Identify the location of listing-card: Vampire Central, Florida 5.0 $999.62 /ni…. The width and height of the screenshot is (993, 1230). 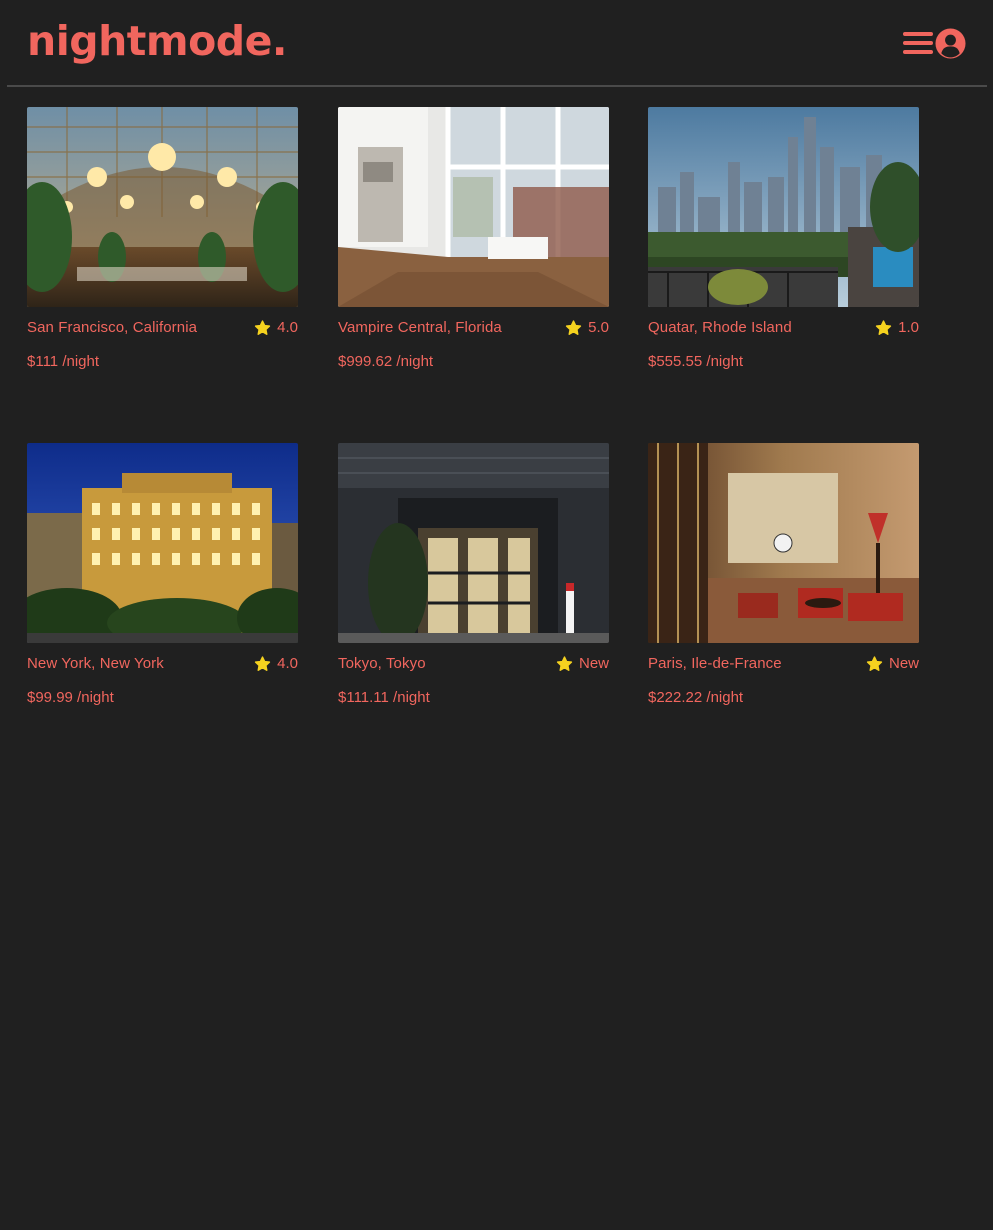
(473, 244).